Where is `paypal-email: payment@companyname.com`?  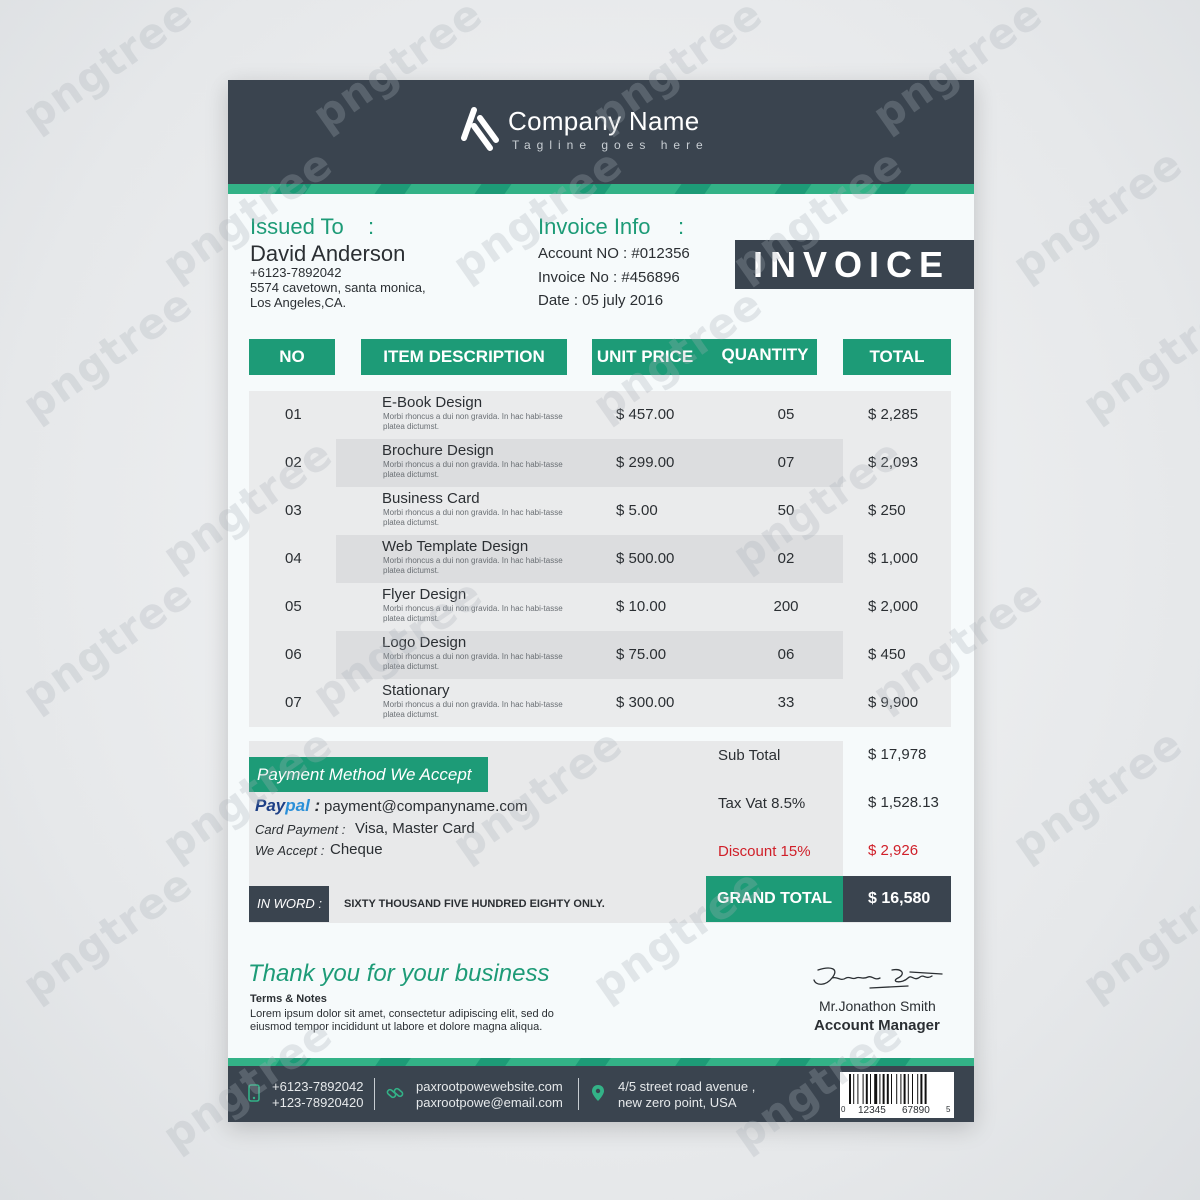
paypal-email: payment@companyname.com is located at coordinates (426, 806).